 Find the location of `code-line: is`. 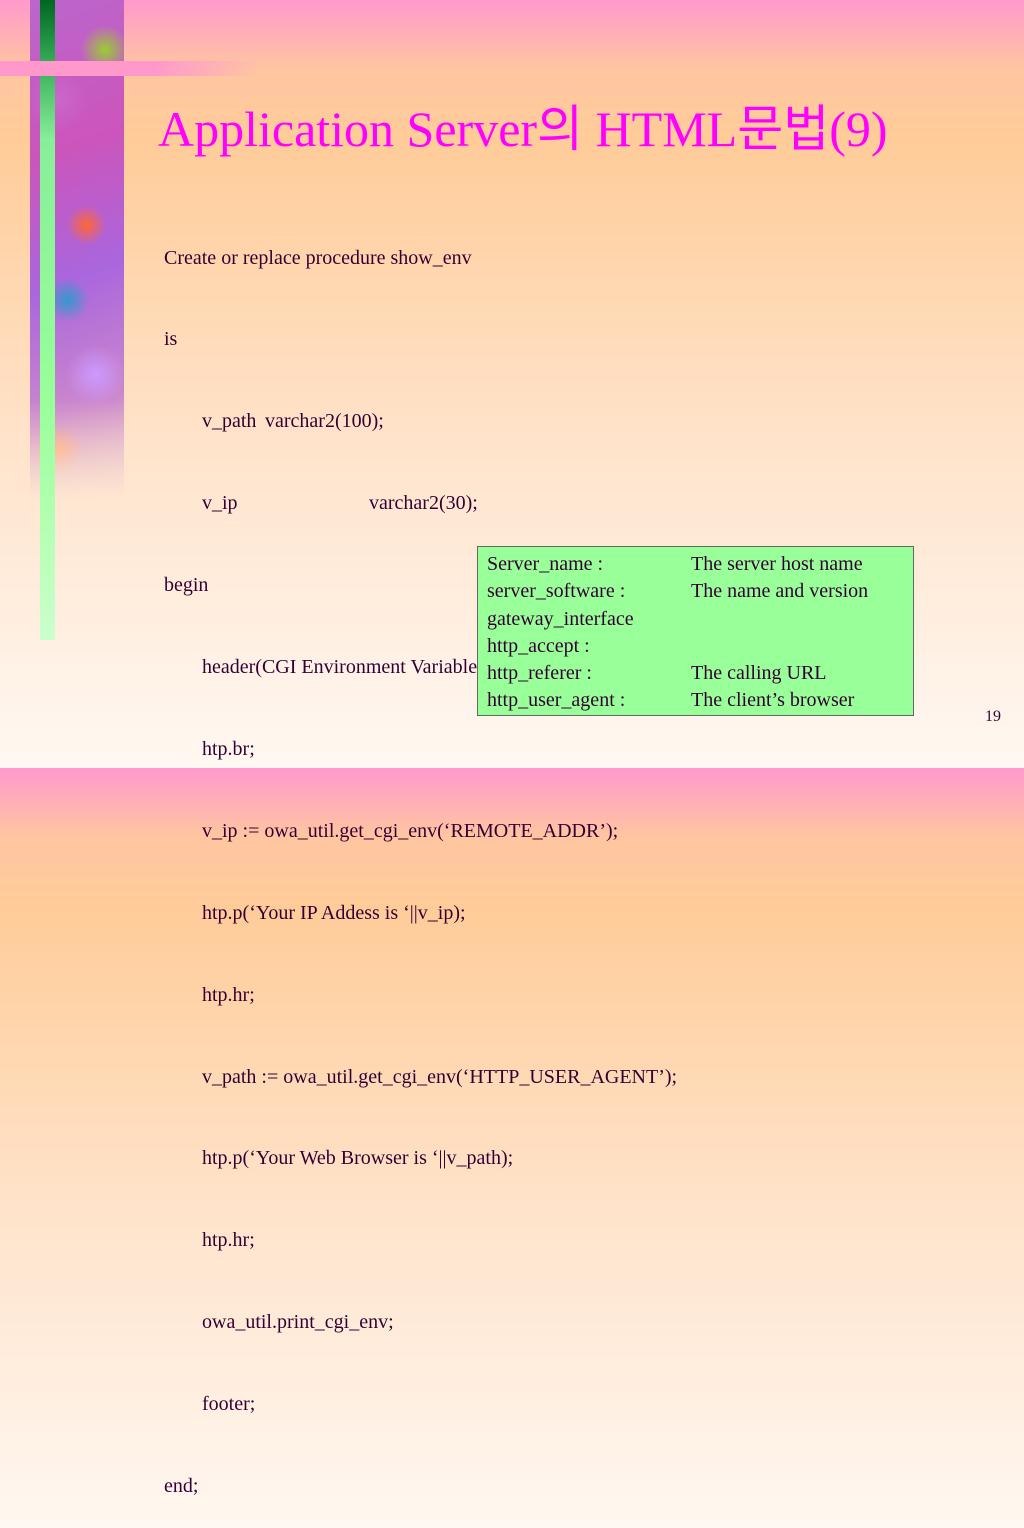

code-line: is is located at coordinates (171, 339).